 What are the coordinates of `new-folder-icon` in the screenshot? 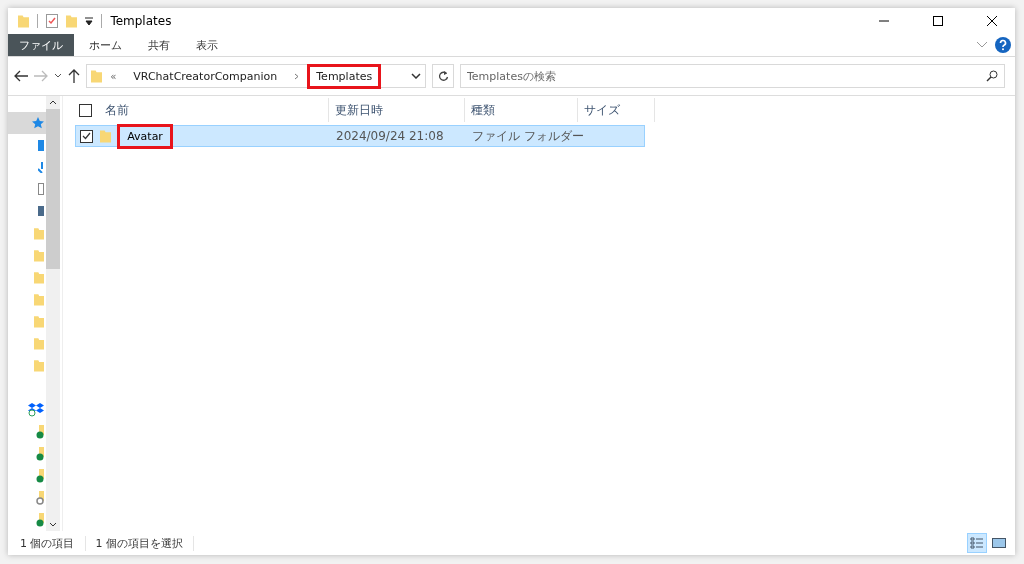 It's located at (72, 21).